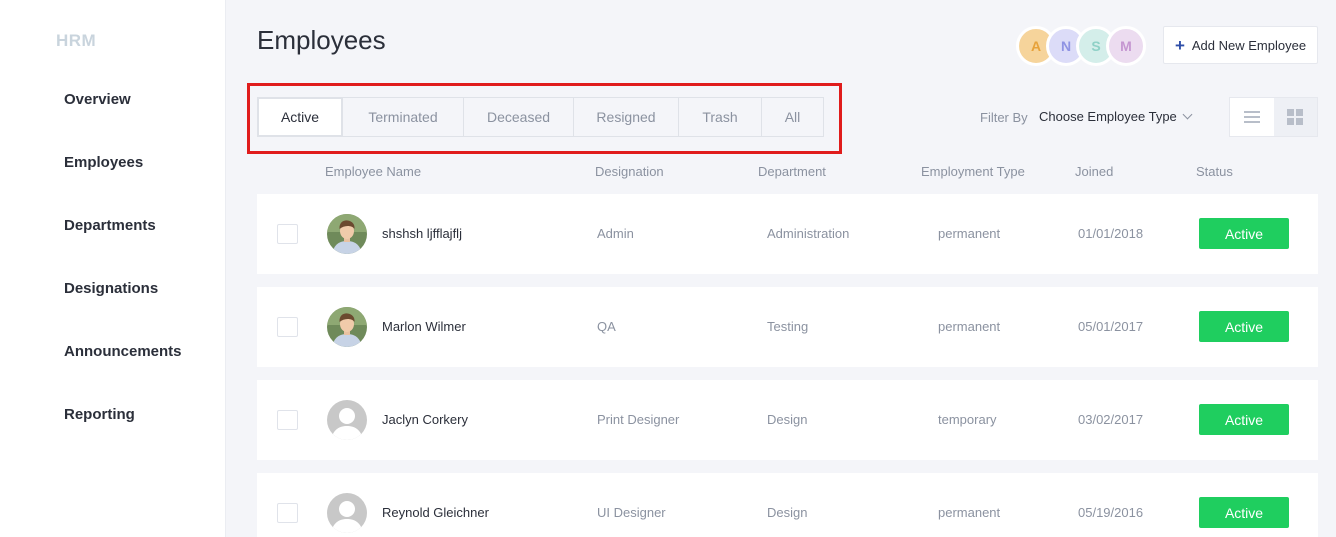 The height and width of the screenshot is (537, 1336). What do you see at coordinates (1214, 171) in the screenshot?
I see `column-header-status: Status` at bounding box center [1214, 171].